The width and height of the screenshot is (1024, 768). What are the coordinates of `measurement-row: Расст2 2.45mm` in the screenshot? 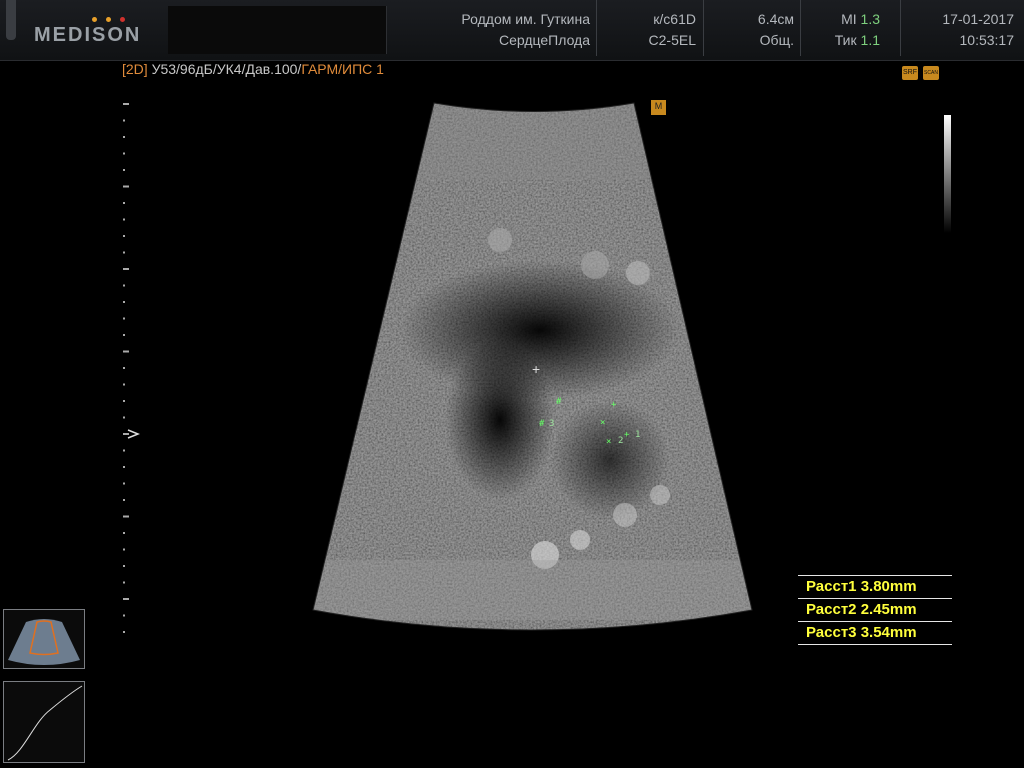 It's located at (875, 610).